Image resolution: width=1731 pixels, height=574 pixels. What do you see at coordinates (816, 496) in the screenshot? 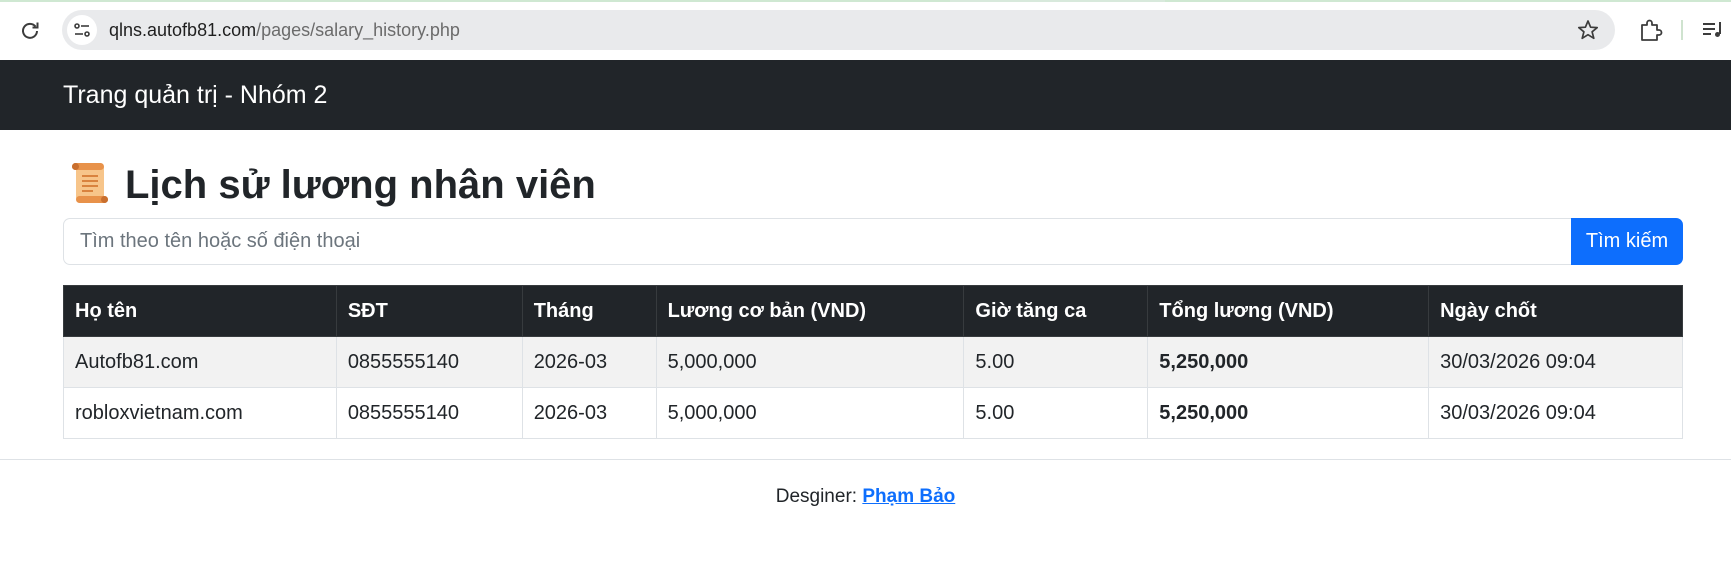
I see `footer-label: Desginer:` at bounding box center [816, 496].